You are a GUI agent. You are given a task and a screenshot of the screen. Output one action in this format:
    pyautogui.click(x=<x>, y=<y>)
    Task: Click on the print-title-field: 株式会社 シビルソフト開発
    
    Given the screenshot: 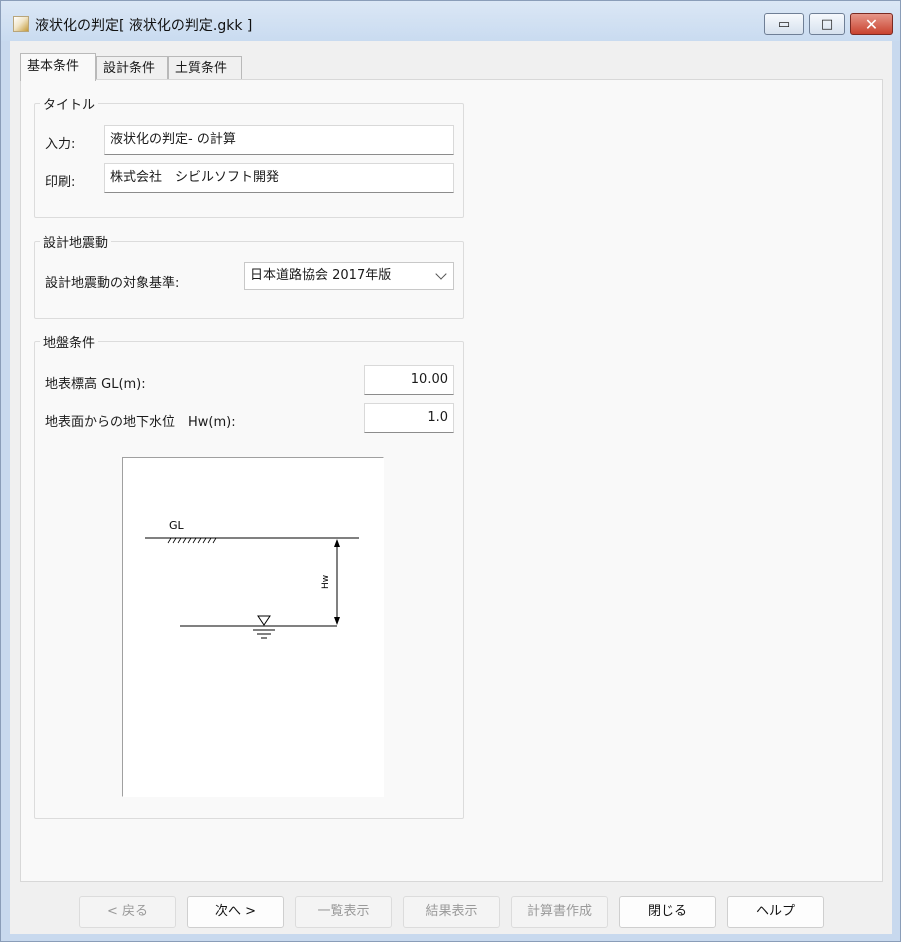 What is the action you would take?
    pyautogui.click(x=279, y=178)
    